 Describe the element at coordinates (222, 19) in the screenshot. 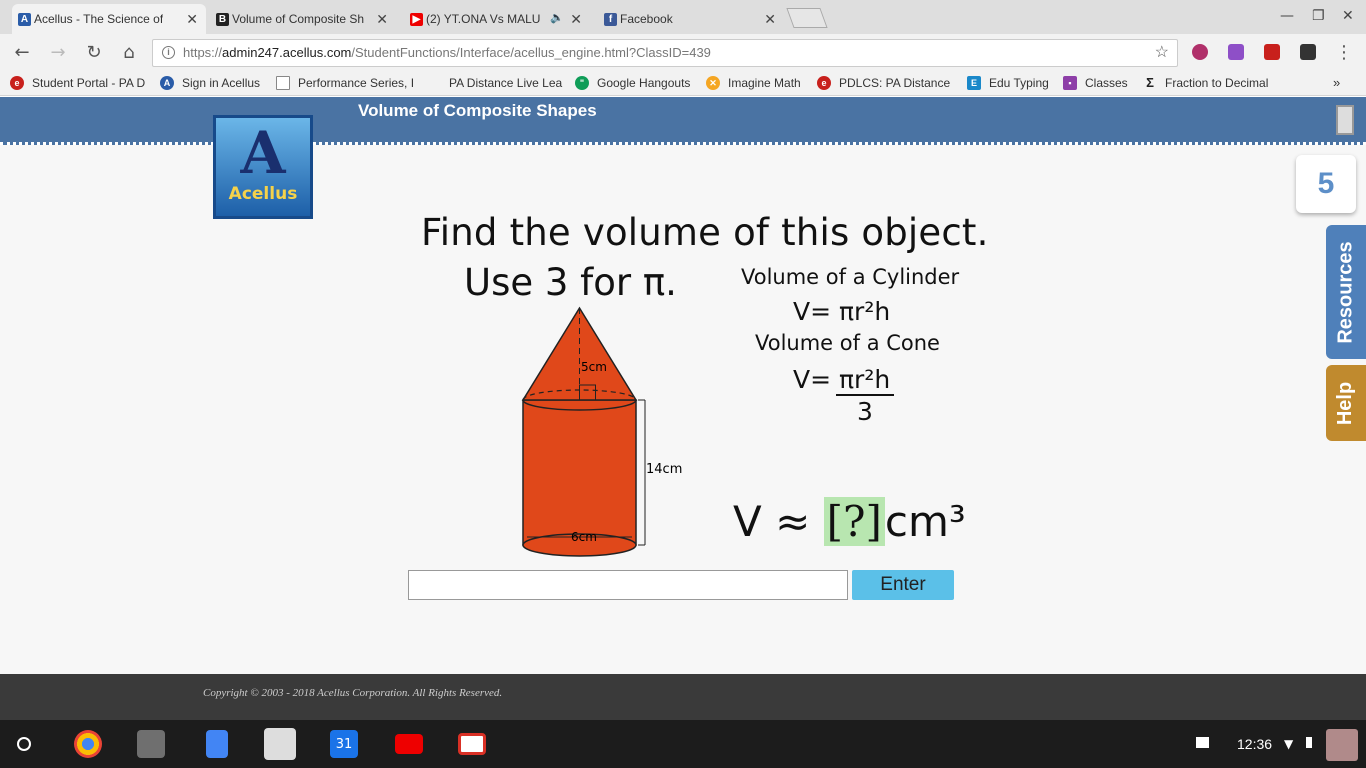

I see `b-icon: B` at that location.